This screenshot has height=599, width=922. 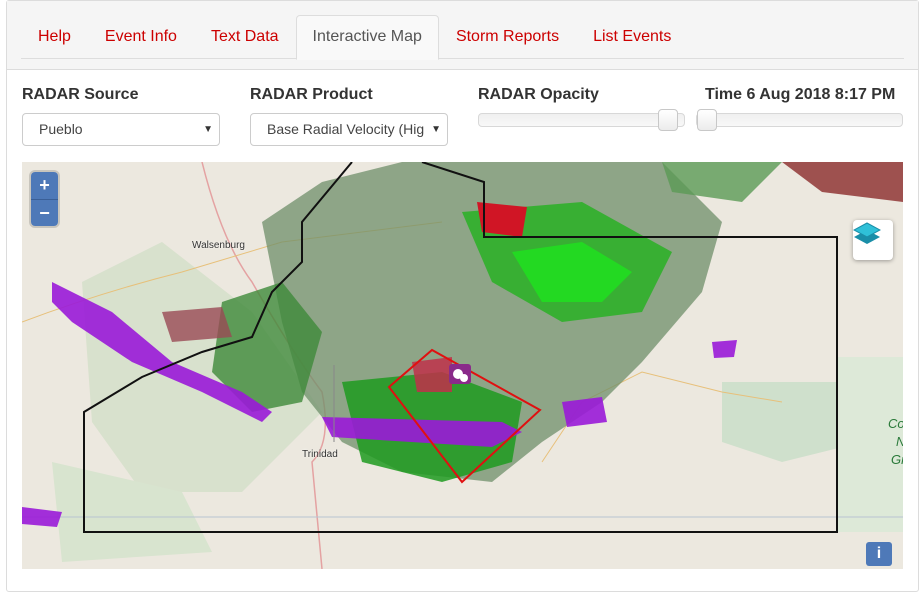 What do you see at coordinates (707, 120) in the screenshot?
I see `time-handle` at bounding box center [707, 120].